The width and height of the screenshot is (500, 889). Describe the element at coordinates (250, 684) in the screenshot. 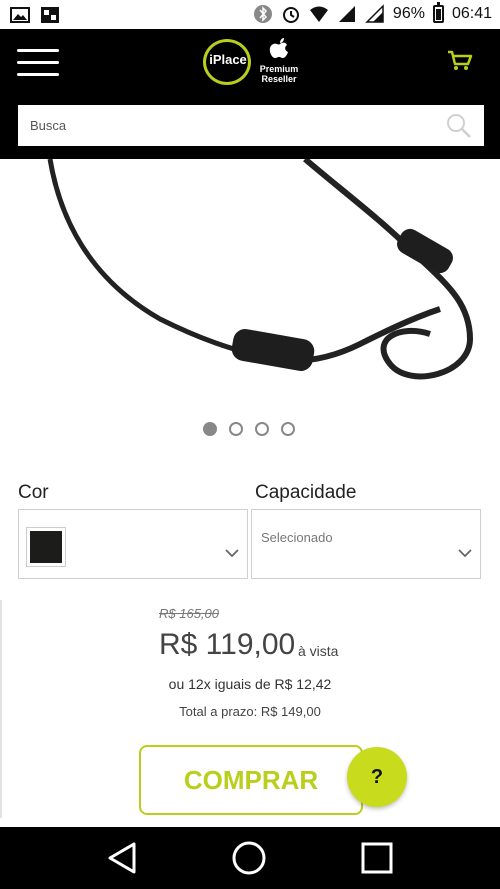

I see `installments-text: ou 12x iguais de R$ 12,42` at that location.